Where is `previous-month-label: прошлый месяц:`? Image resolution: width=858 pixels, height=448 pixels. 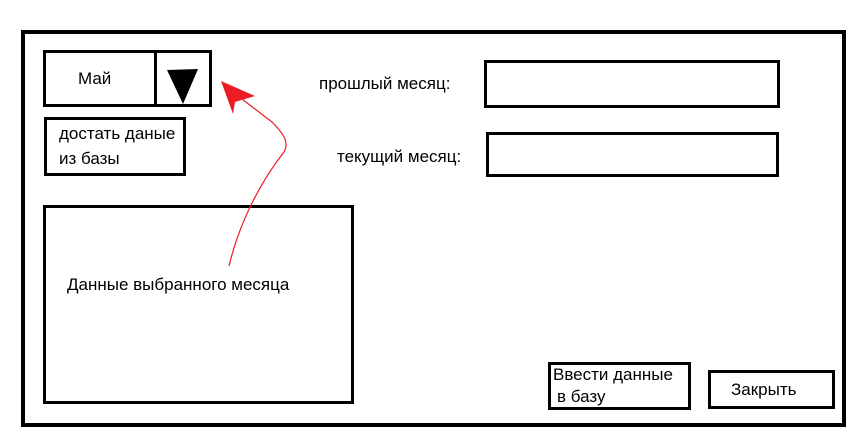
previous-month-label: прошлый месяц: is located at coordinates (385, 83).